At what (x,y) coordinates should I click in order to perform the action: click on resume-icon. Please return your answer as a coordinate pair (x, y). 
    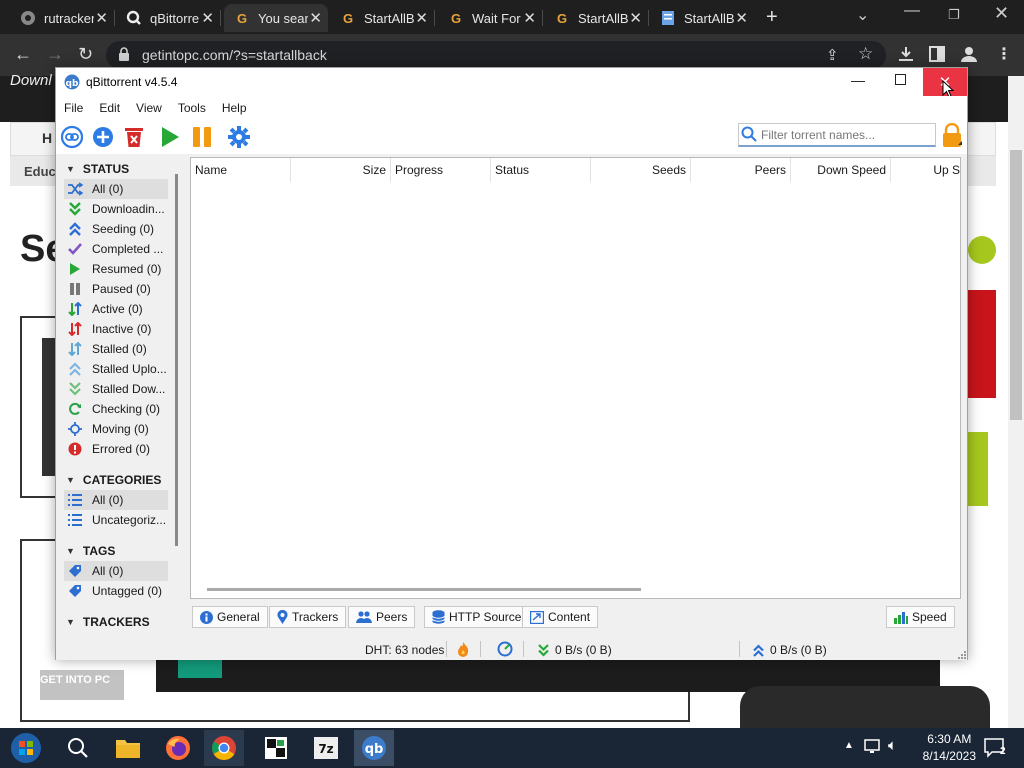
    Looking at the image, I should click on (170, 137).